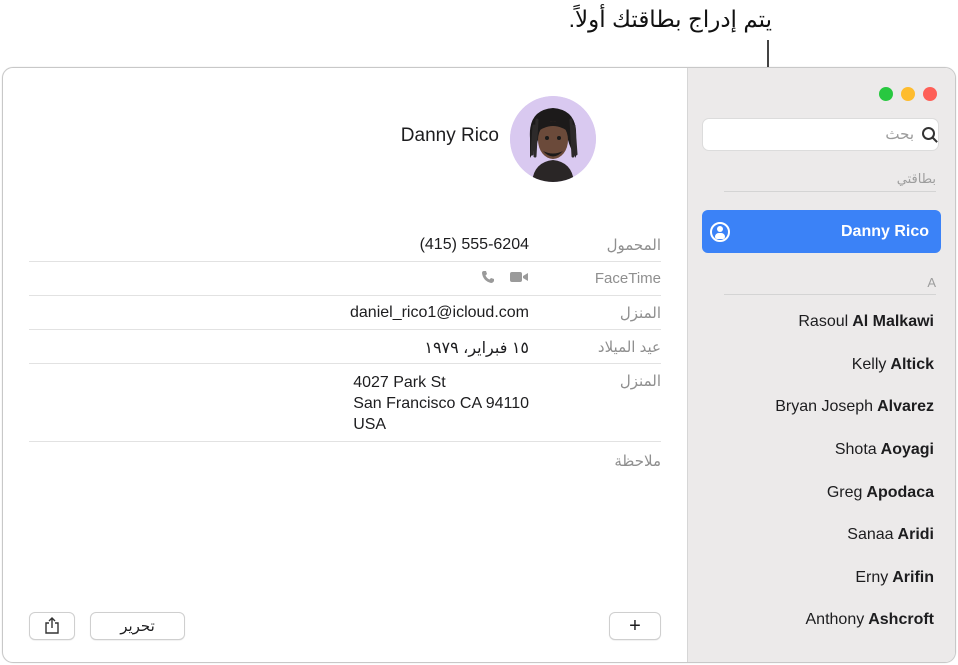 The width and height of the screenshot is (958, 665). What do you see at coordinates (637, 461) in the screenshot?
I see `field-label: ملاحظة` at bounding box center [637, 461].